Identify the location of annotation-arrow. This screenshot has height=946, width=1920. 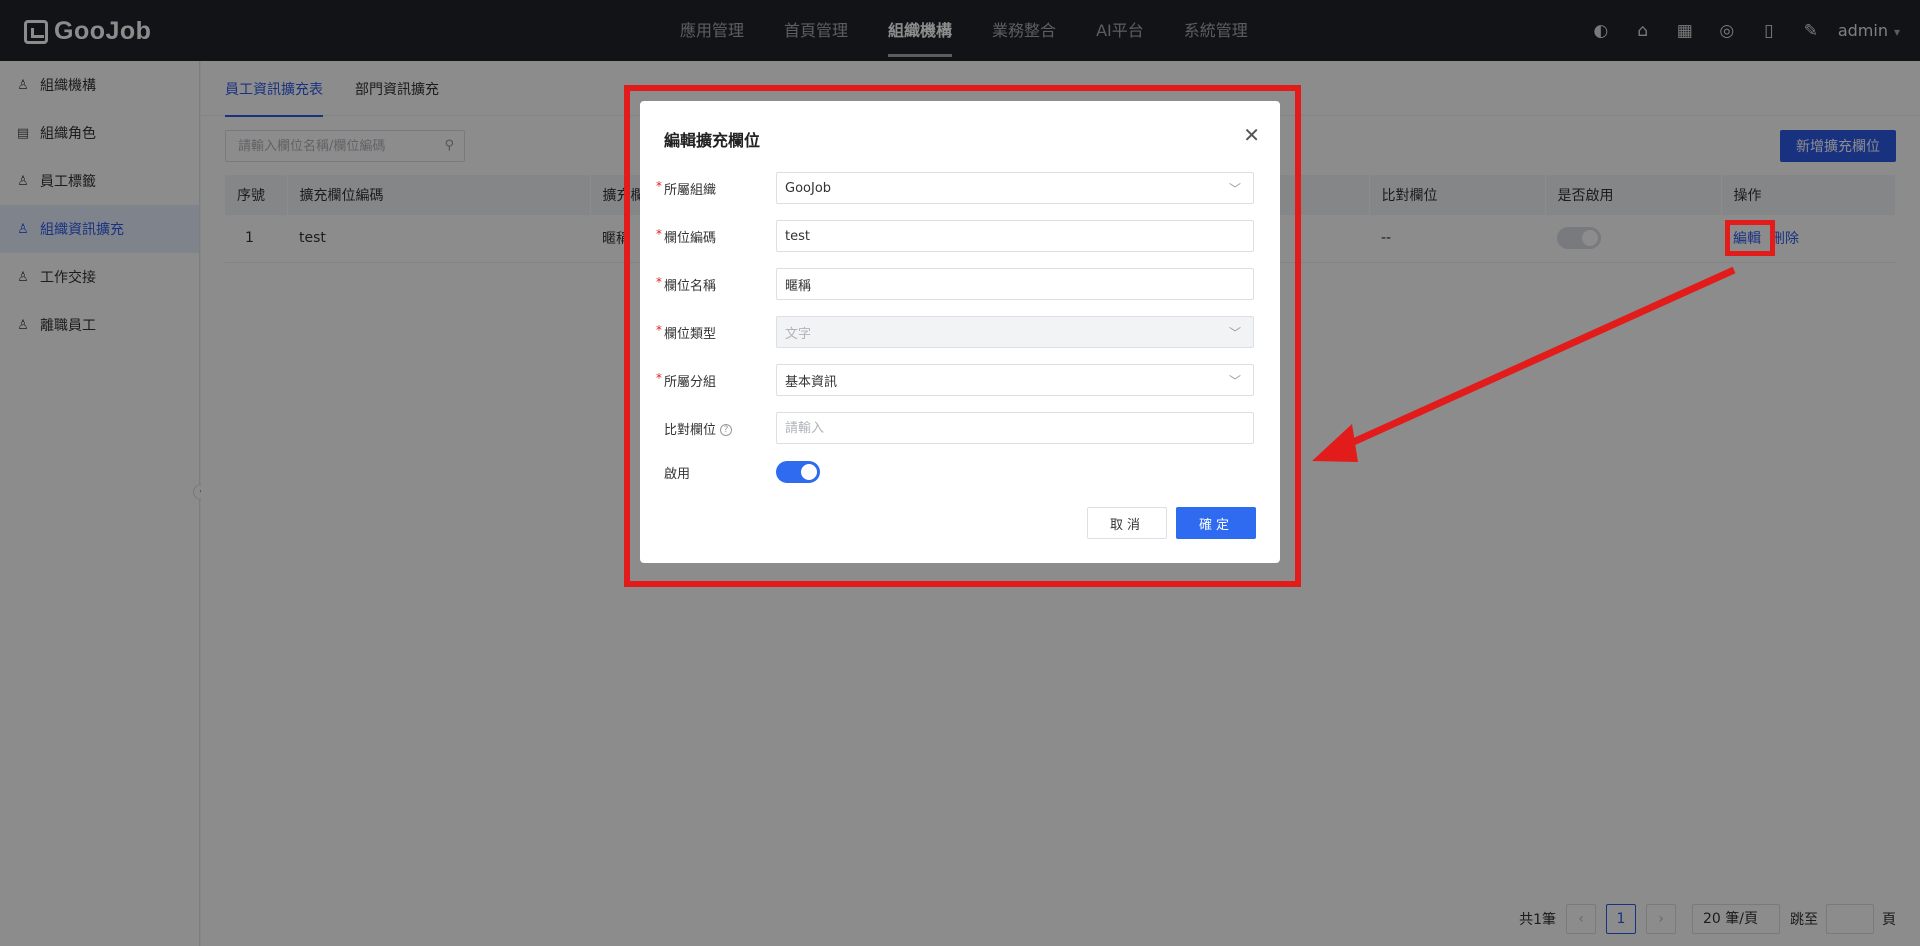
(1524, 364).